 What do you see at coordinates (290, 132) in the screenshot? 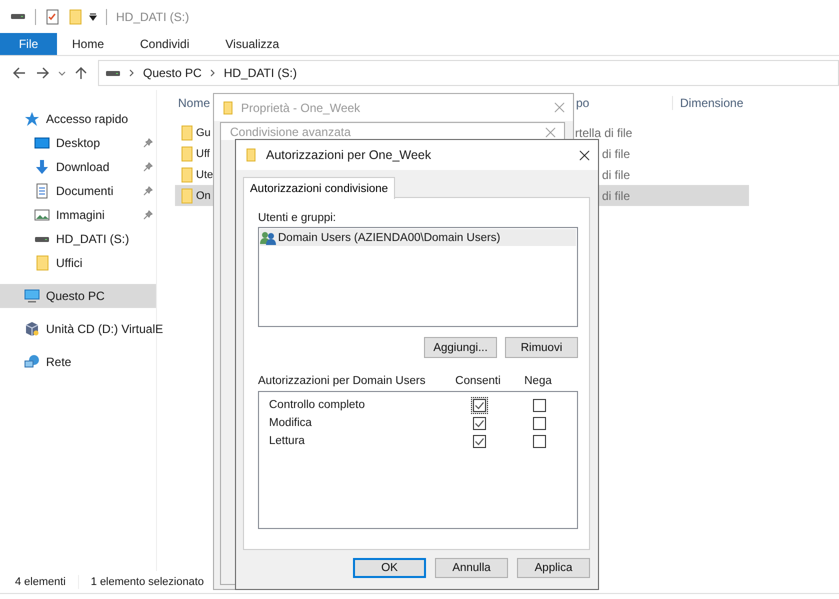
I see `dialog-title: Condivisione avanzata` at bounding box center [290, 132].